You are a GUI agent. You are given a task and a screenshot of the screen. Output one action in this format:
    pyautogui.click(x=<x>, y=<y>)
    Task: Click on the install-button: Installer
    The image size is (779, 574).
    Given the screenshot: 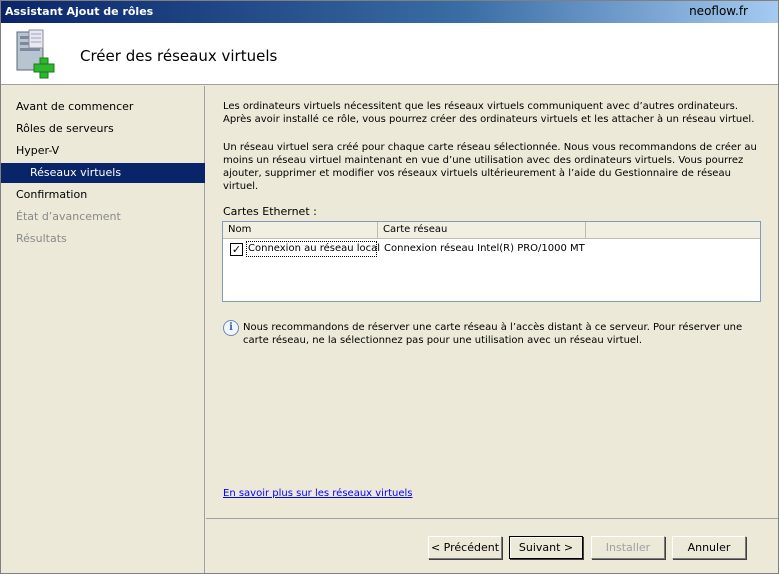 What is the action you would take?
    pyautogui.click(x=628, y=547)
    